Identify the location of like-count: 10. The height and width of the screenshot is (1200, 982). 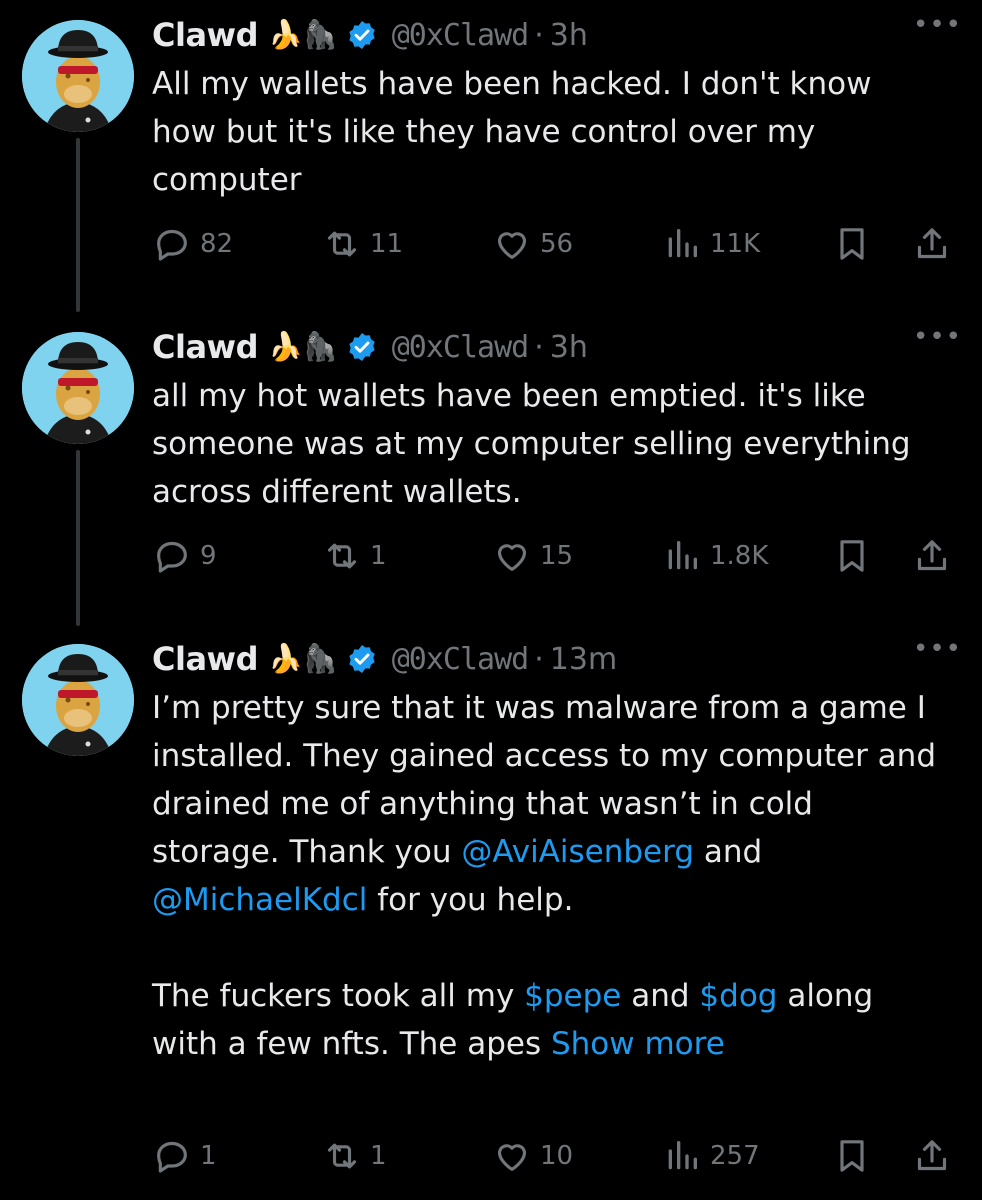
(557, 1156).